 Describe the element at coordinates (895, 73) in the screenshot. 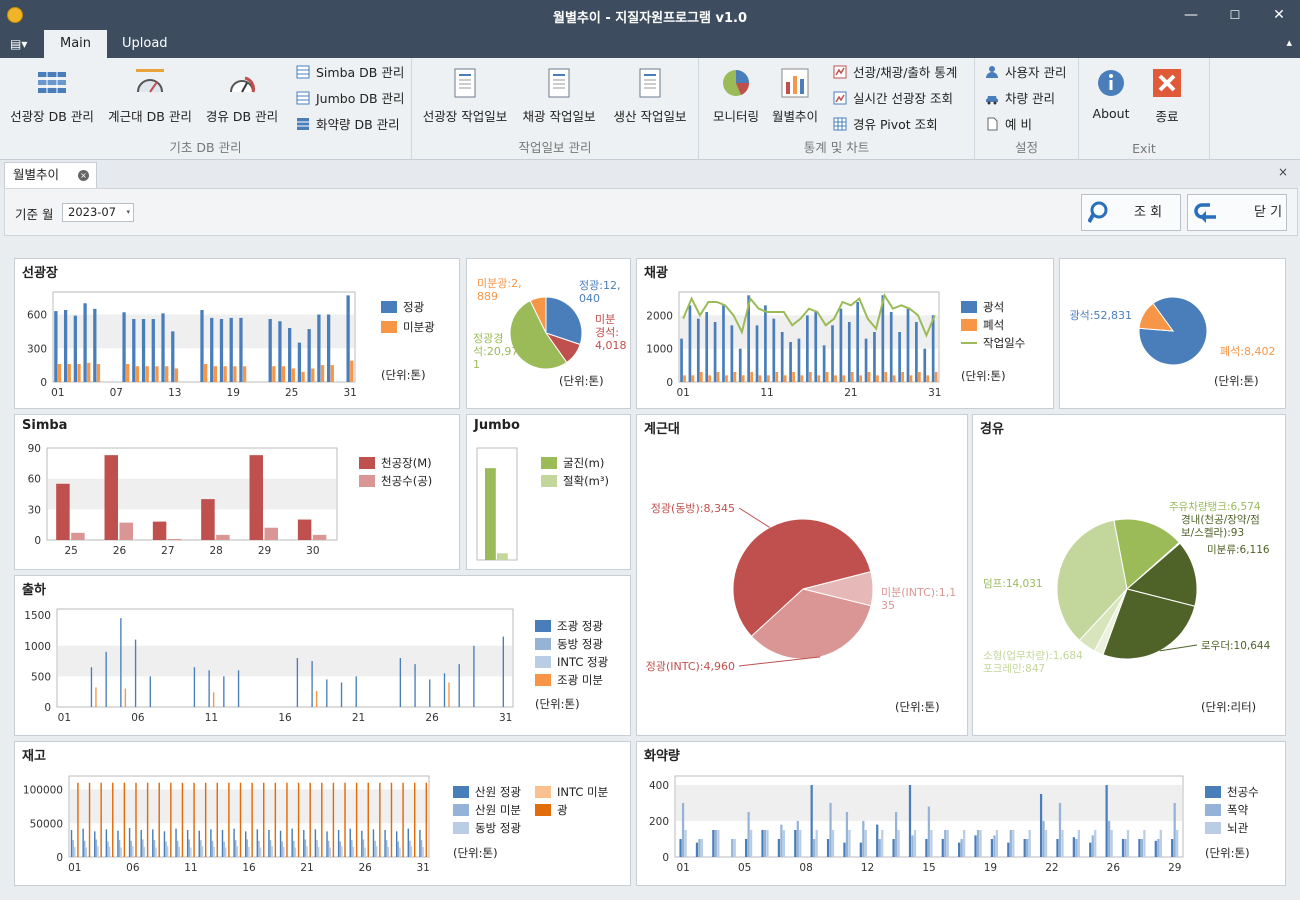

I see `stats-button: 선광/채광/출하 통계` at that location.